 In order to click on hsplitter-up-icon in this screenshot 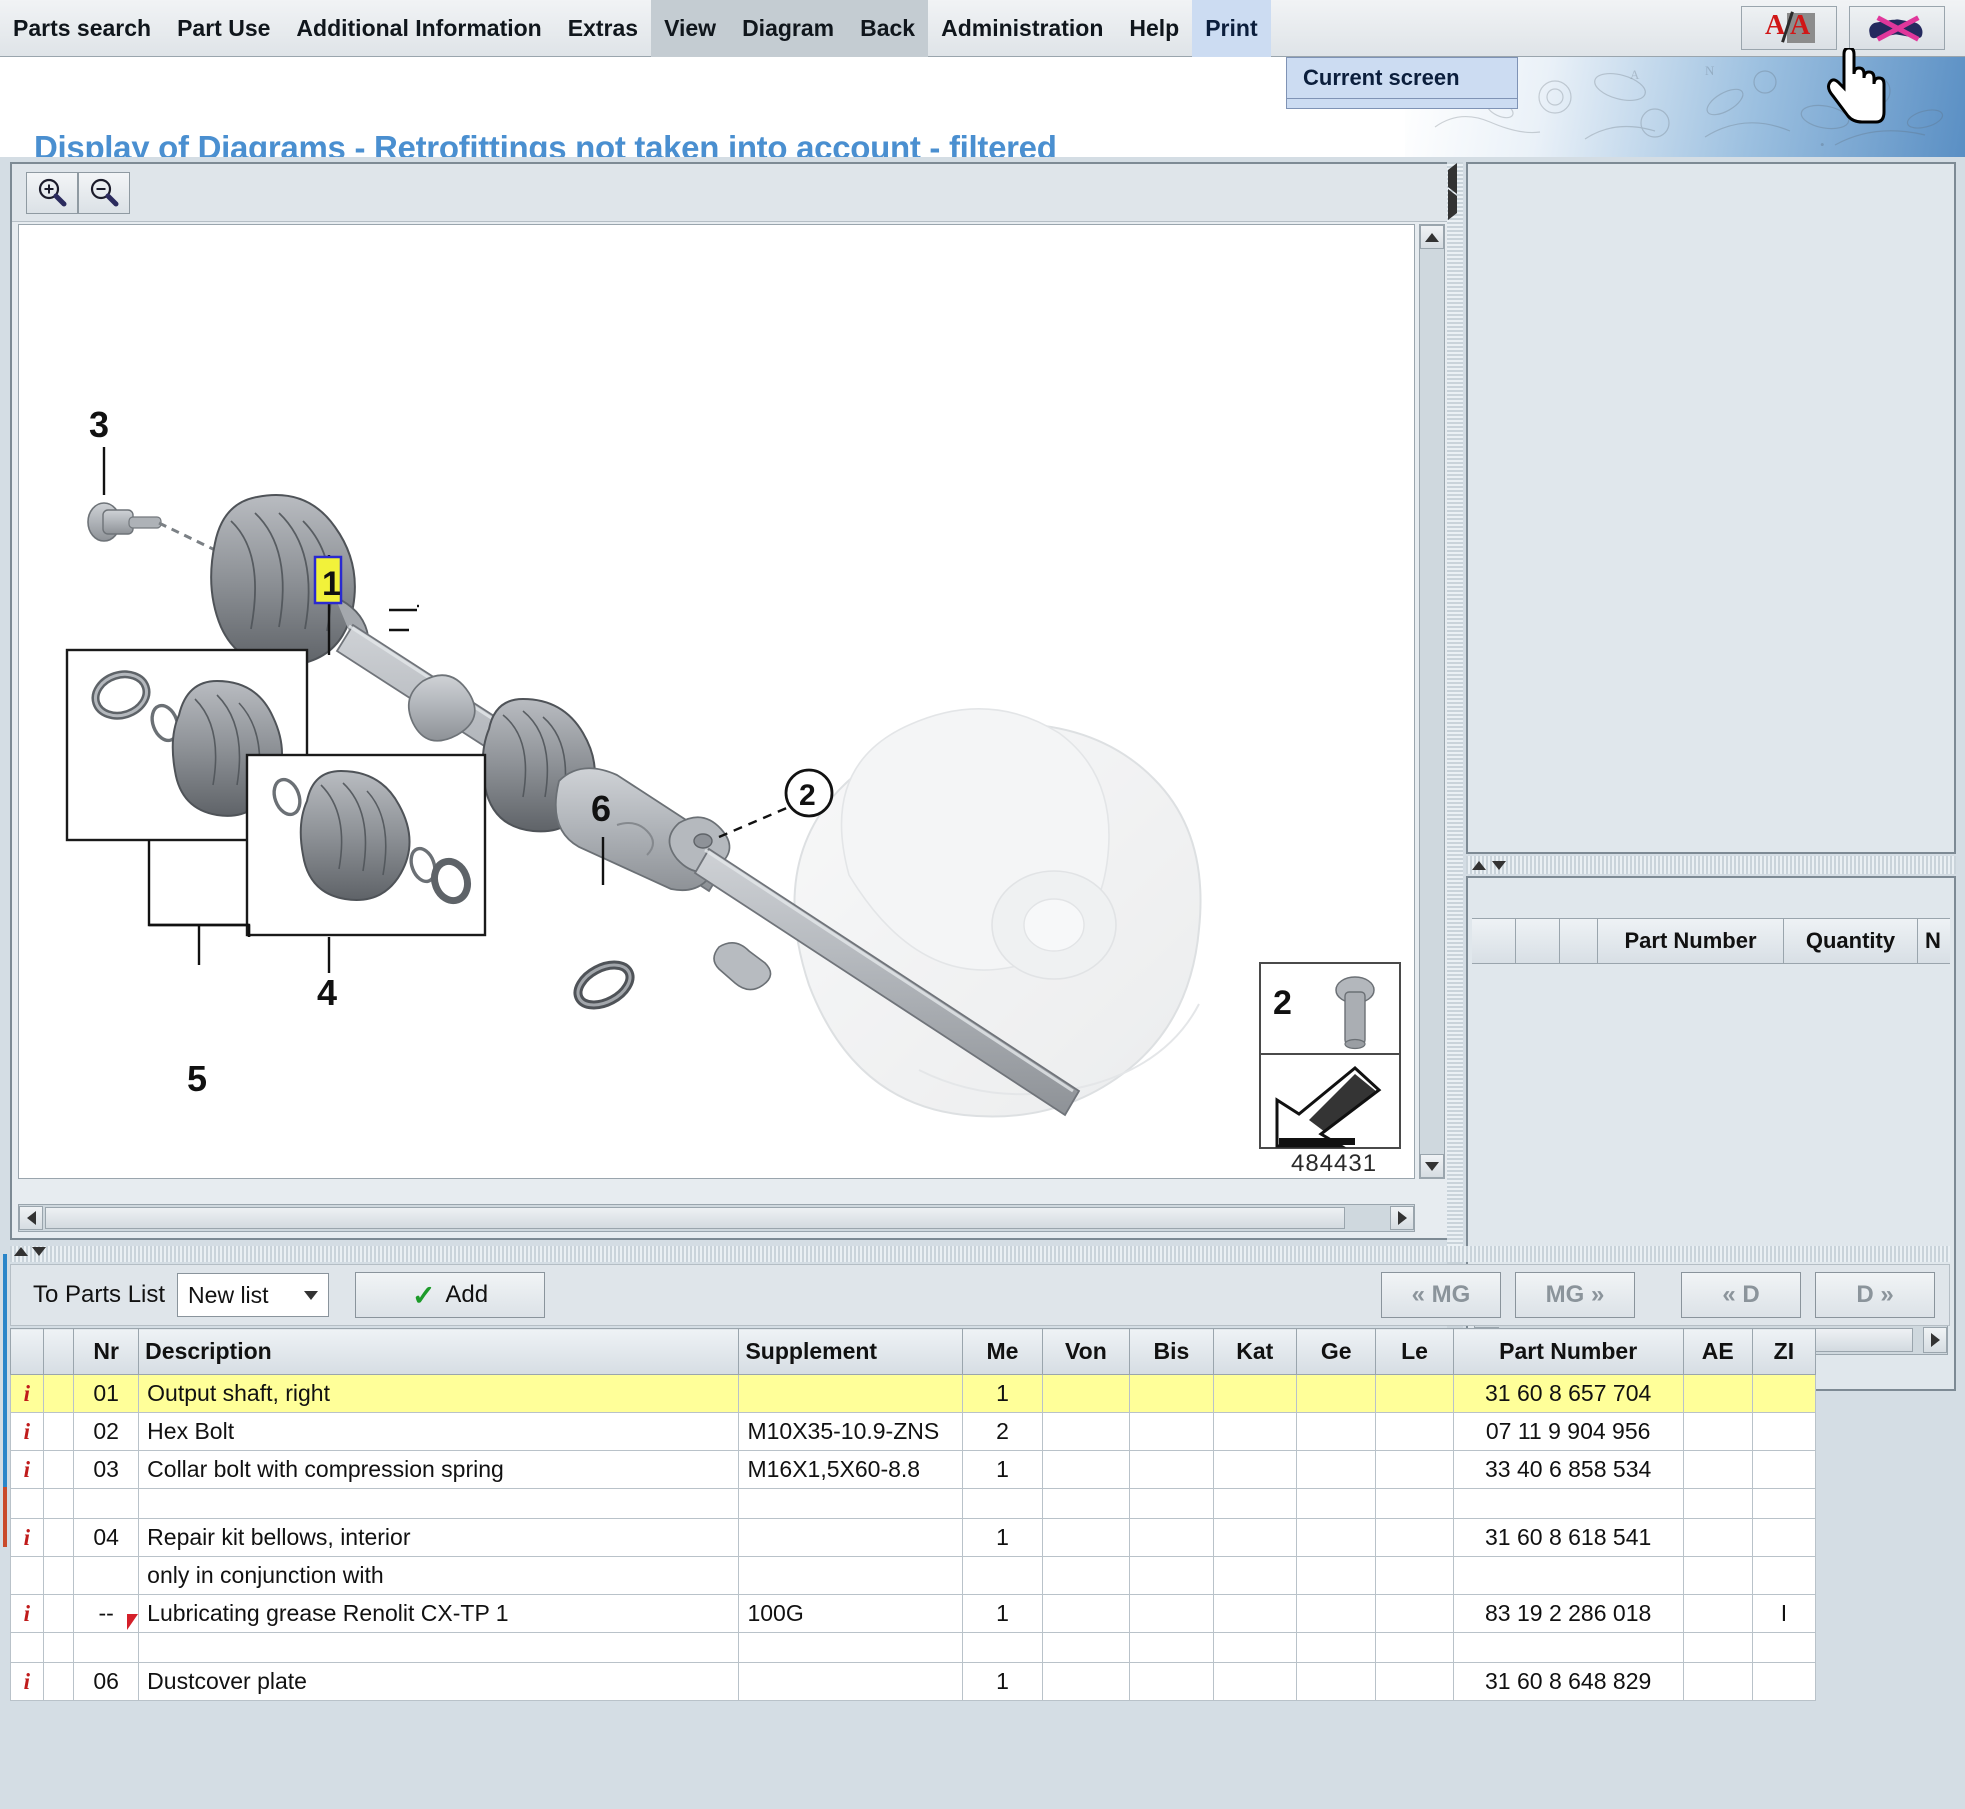, I will do `click(21, 1251)`.